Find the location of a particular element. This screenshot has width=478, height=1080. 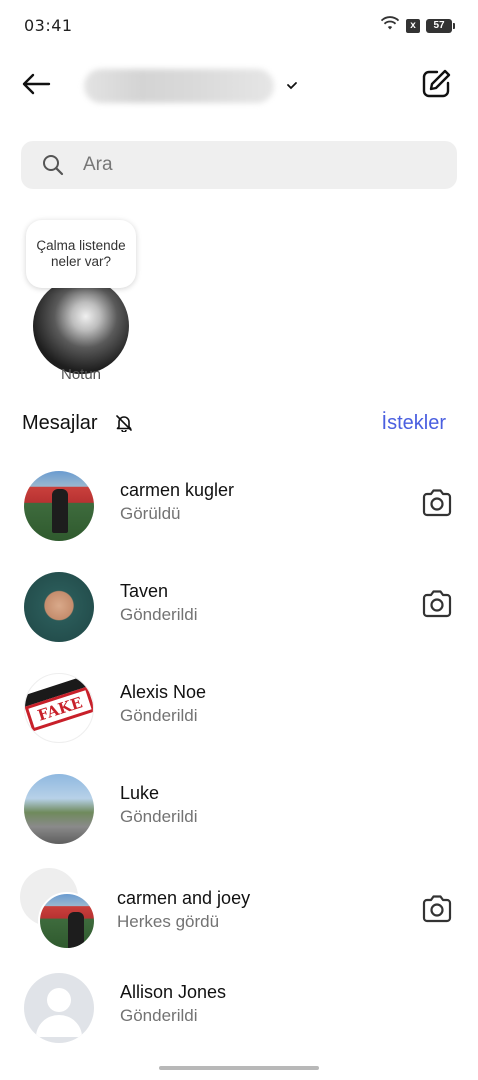

back-button is located at coordinates (36, 86).